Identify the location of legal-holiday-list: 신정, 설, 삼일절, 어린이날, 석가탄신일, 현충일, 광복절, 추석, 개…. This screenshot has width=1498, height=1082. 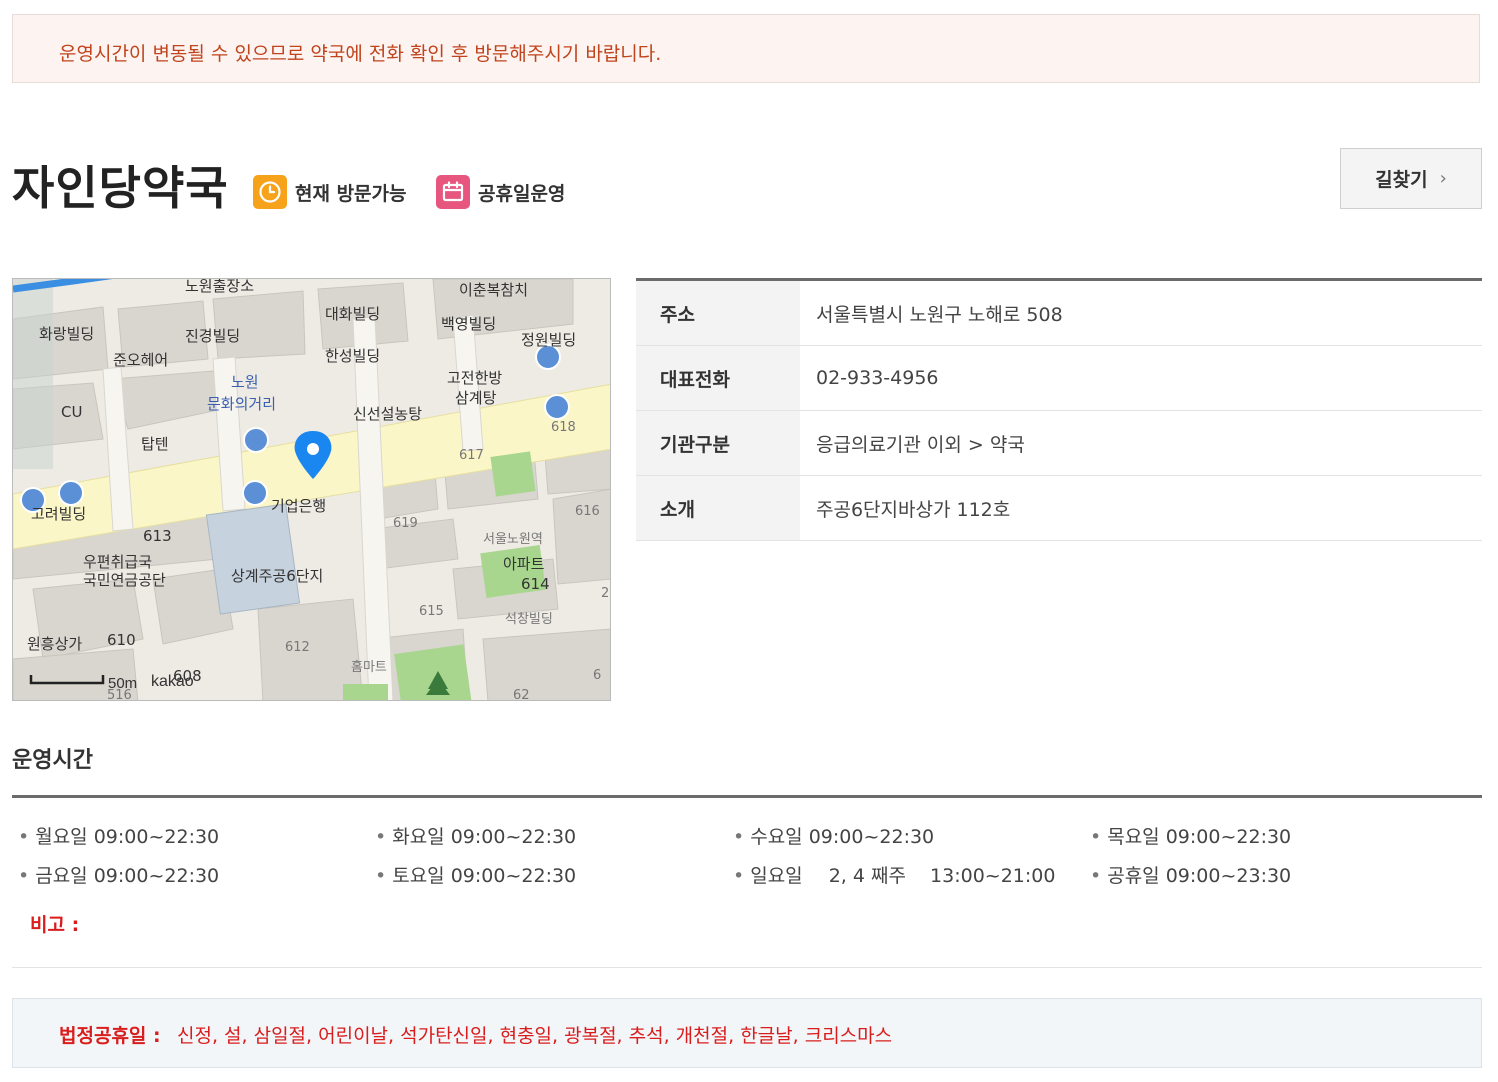
(535, 1036).